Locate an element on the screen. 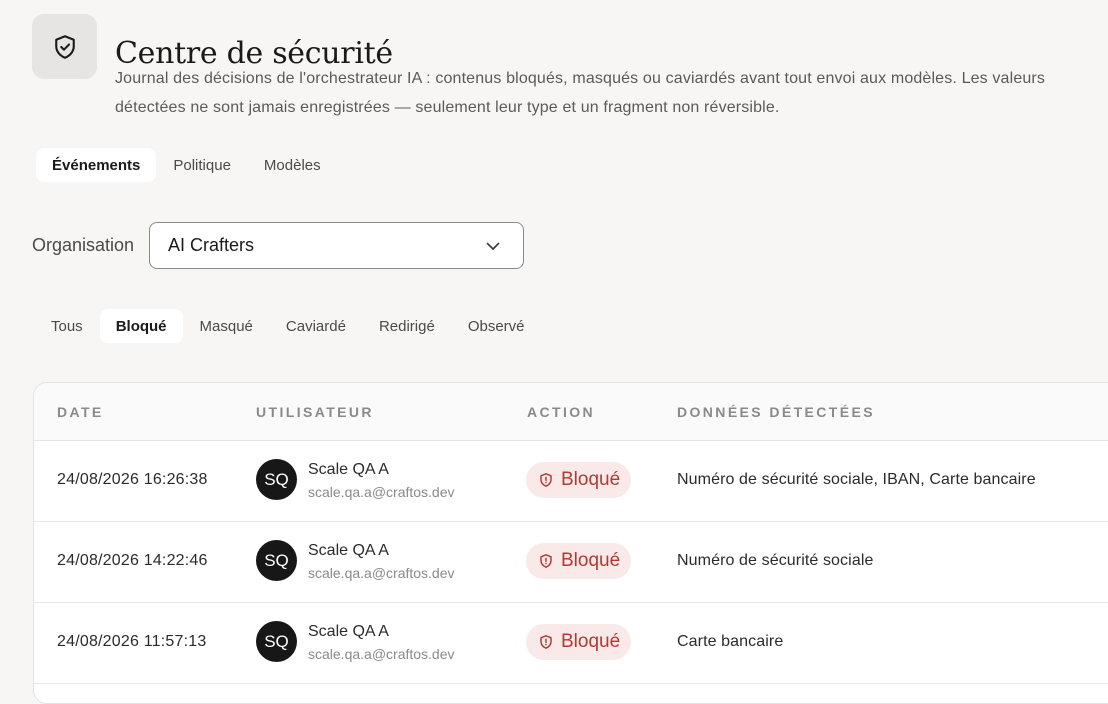 The width and height of the screenshot is (1108, 704). filter-masque: Masqué is located at coordinates (226, 326).